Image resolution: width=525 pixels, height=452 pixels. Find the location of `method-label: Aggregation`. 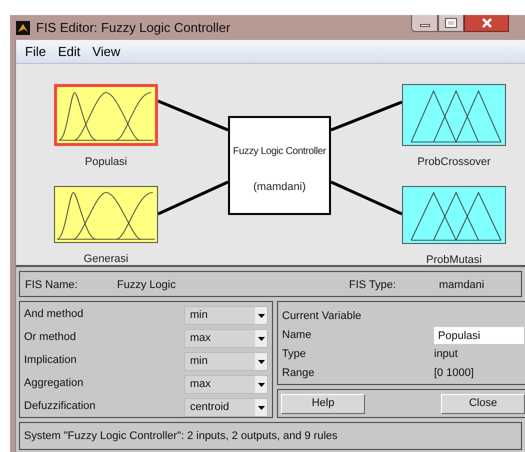

method-label: Aggregation is located at coordinates (54, 383).